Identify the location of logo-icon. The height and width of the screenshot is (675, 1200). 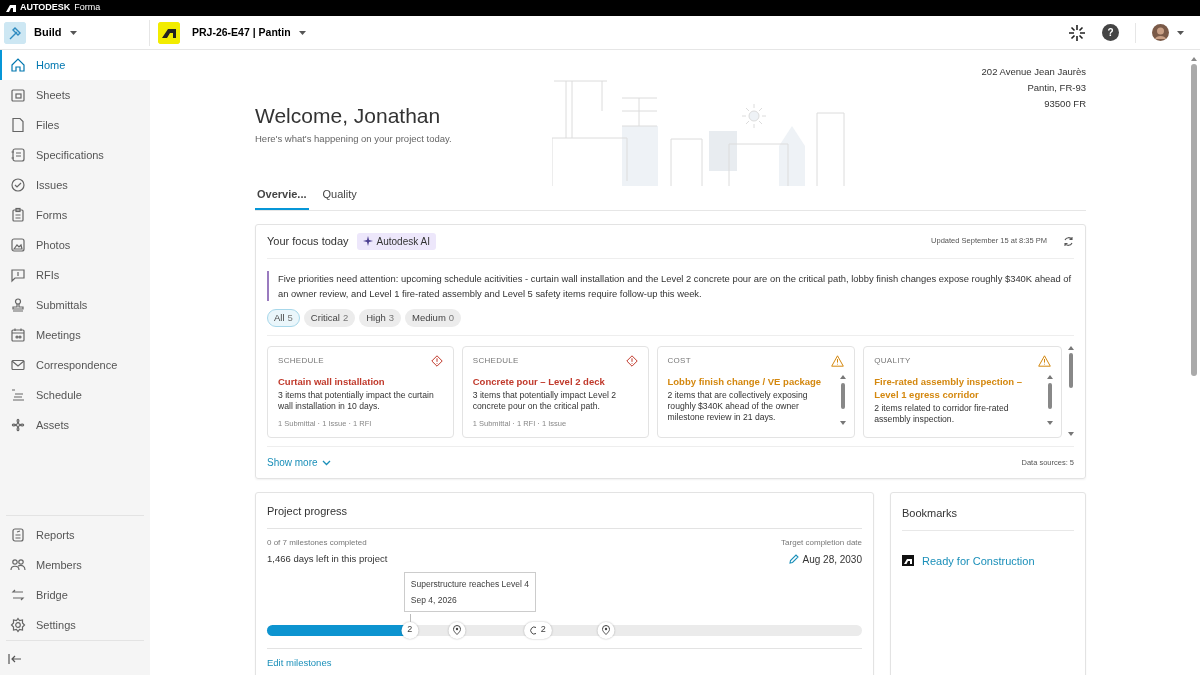
(11, 8).